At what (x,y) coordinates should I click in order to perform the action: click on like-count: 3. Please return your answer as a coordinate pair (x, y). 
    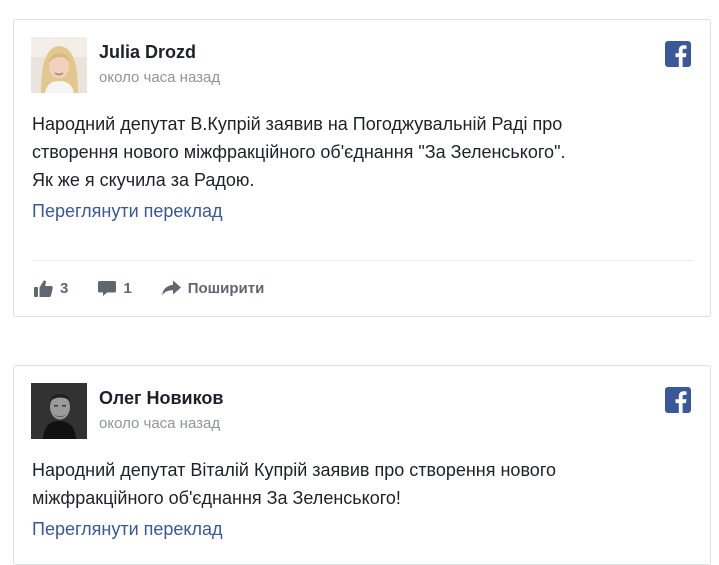
    Looking at the image, I should click on (64, 288).